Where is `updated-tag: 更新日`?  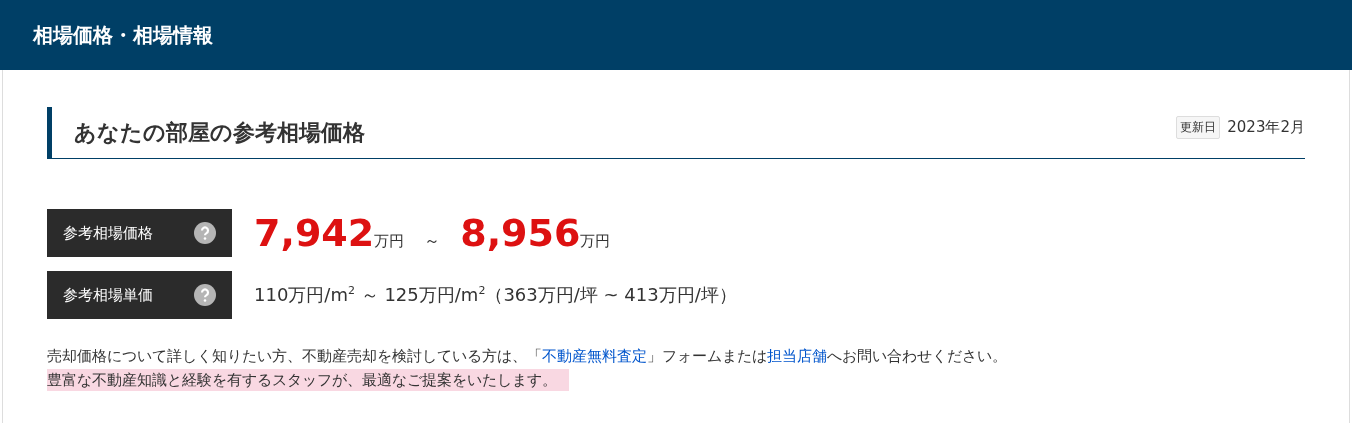
updated-tag: 更新日 is located at coordinates (1198, 127).